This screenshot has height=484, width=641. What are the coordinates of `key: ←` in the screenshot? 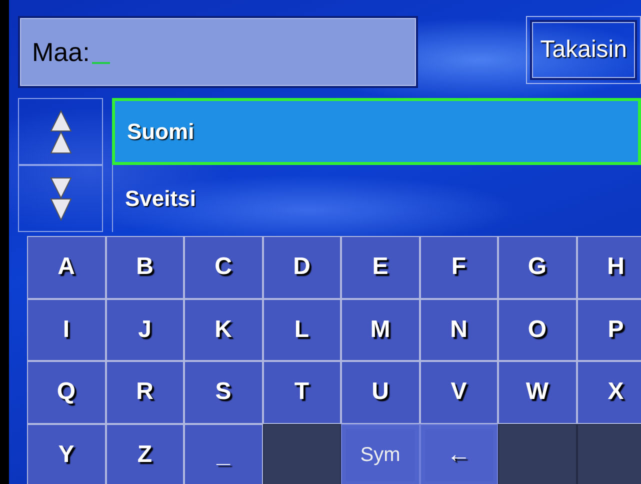 It's located at (459, 454).